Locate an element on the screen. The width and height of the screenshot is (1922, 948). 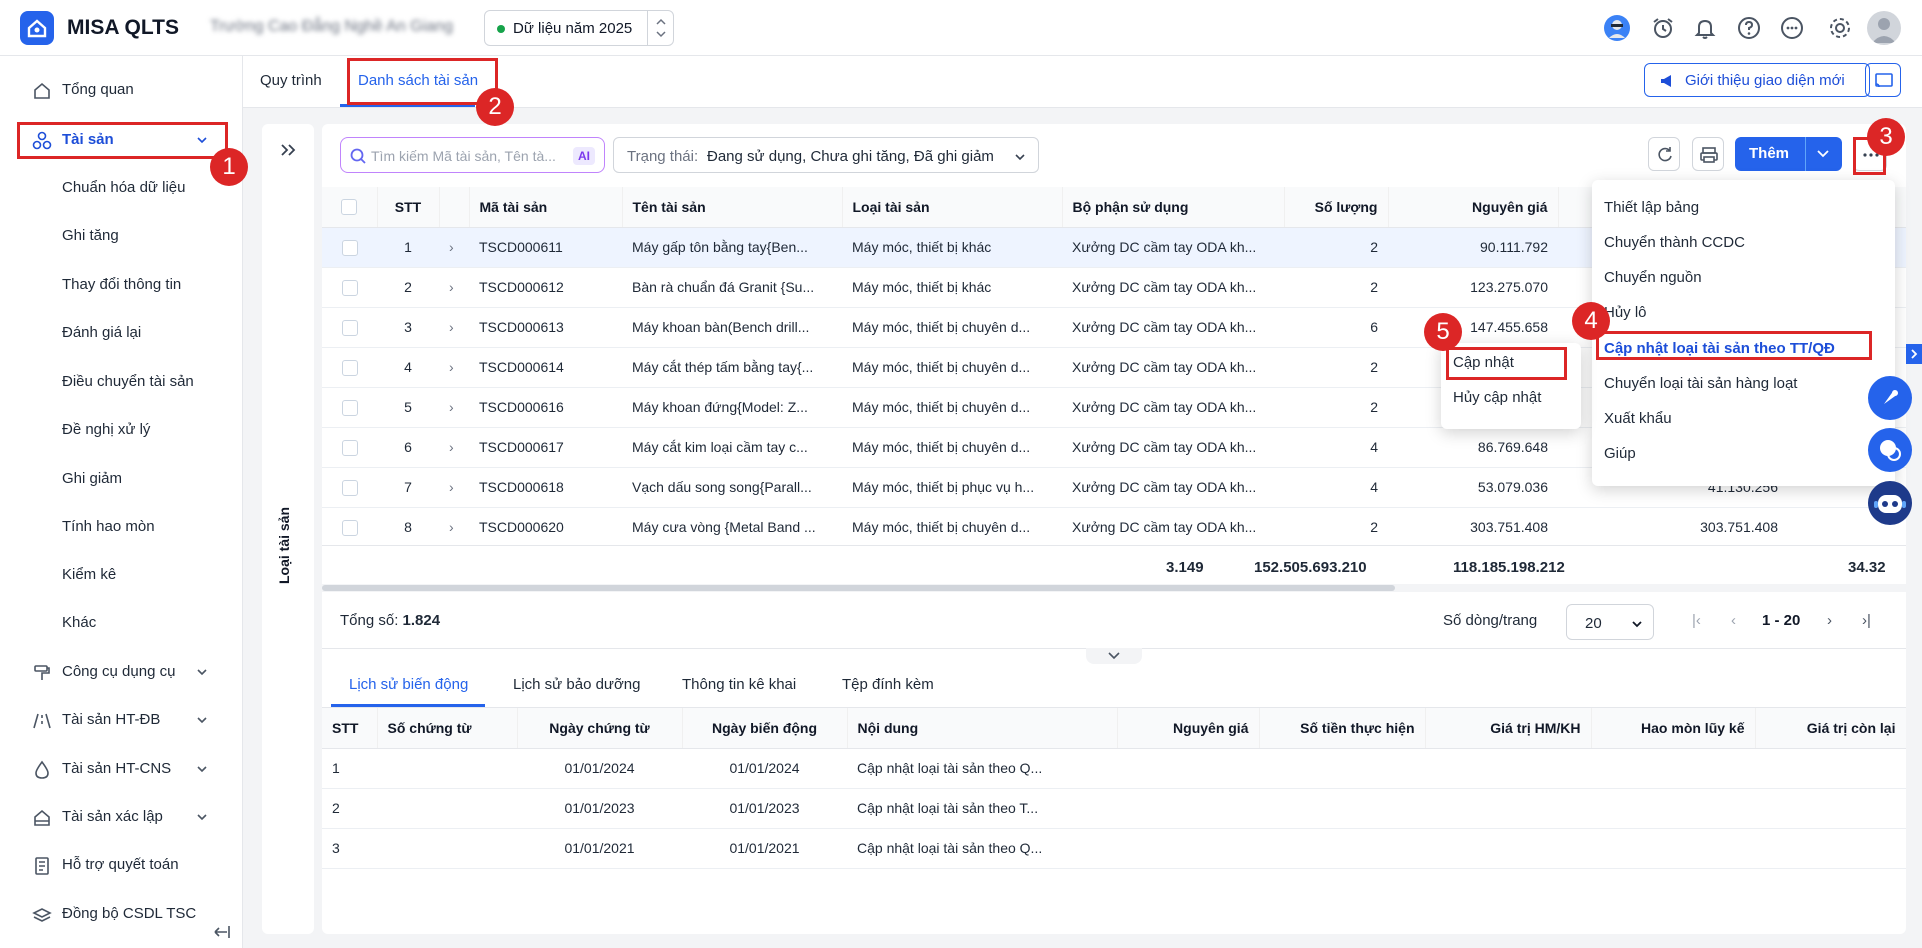
collapse-sidebar-icon is located at coordinates (220, 932).